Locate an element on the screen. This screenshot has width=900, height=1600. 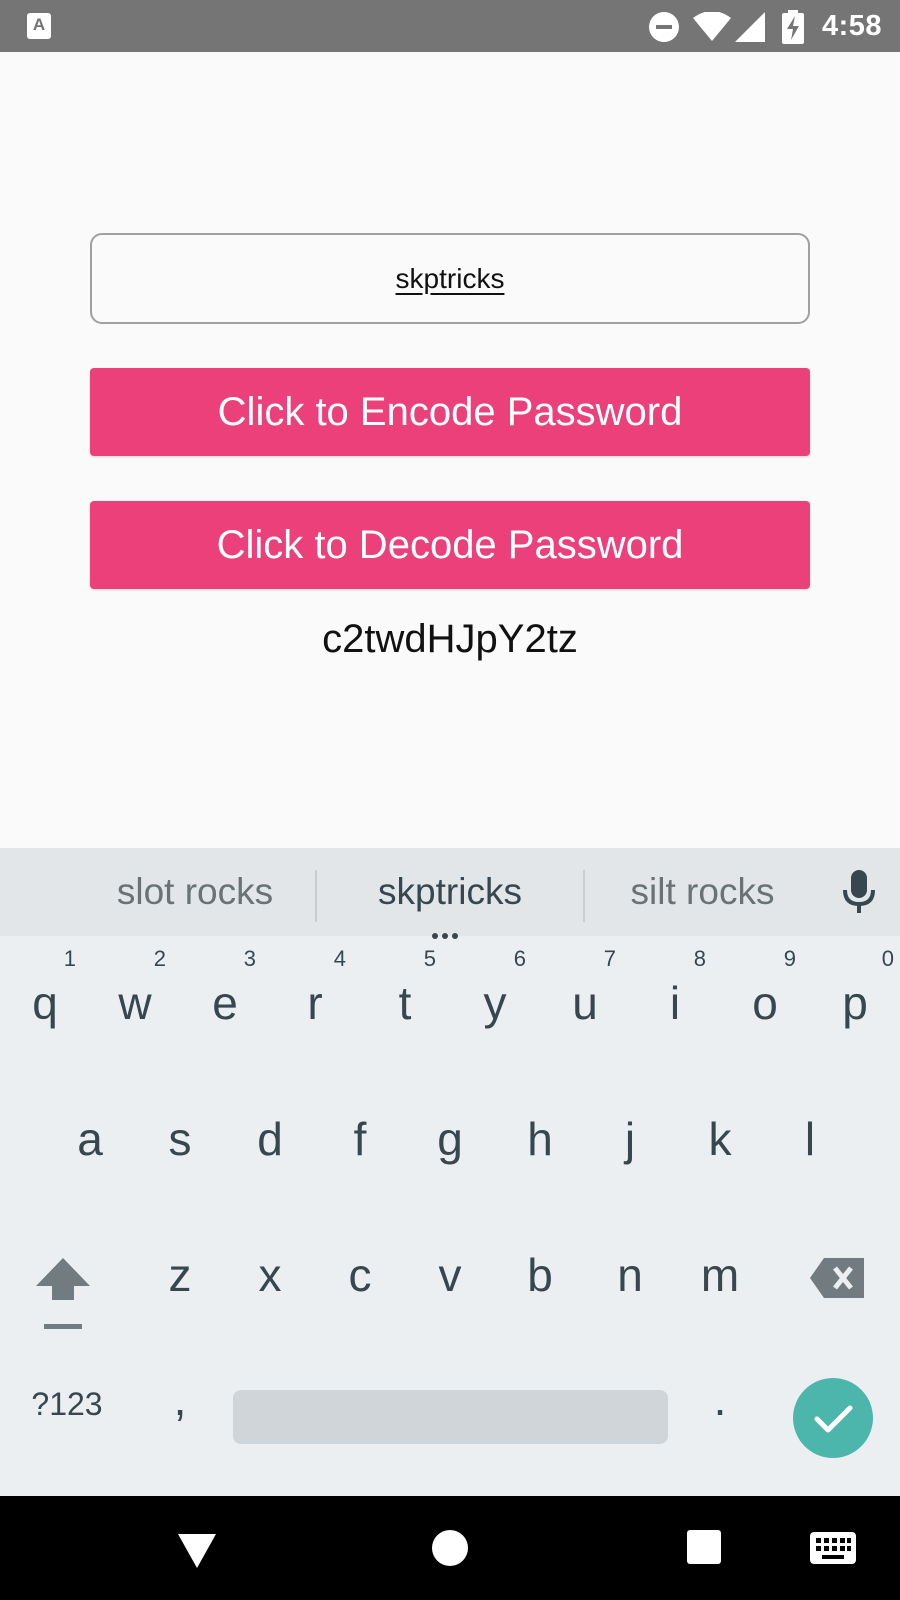
key-e: e3 is located at coordinates (225, 1001).